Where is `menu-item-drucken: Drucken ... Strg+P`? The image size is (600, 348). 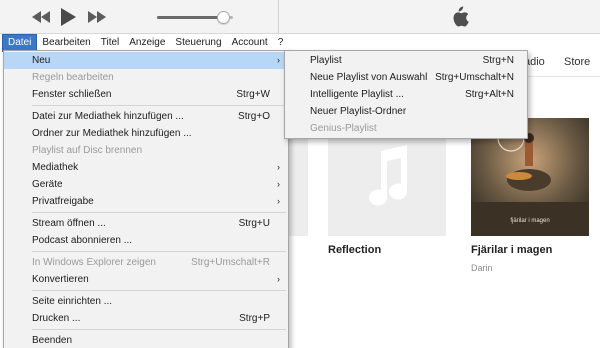
menu-item-drucken: Drucken ... Strg+P is located at coordinates (146, 318).